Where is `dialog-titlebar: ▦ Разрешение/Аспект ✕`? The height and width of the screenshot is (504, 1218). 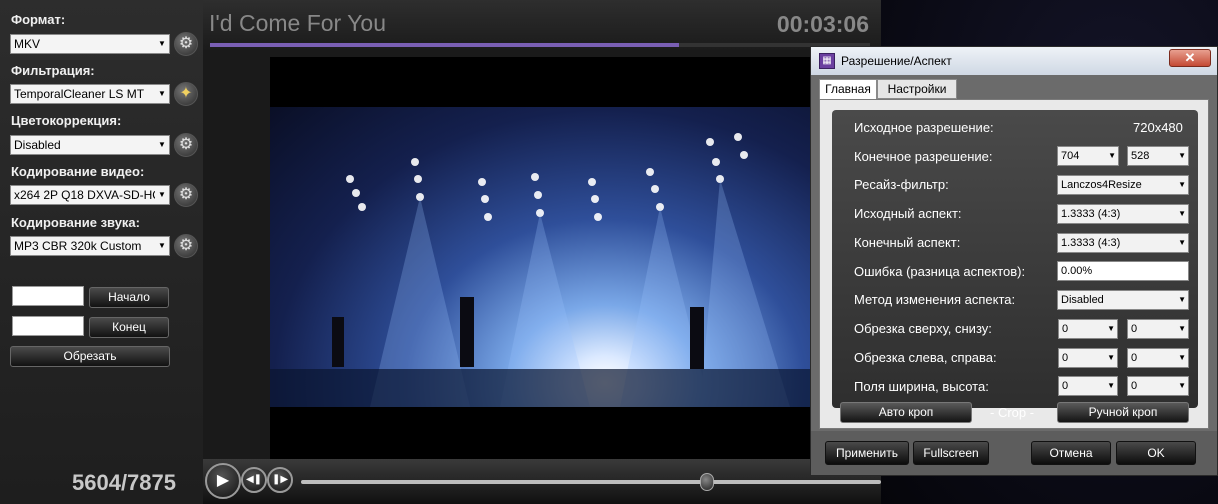 dialog-titlebar: ▦ Разрешение/Аспект ✕ is located at coordinates (1014, 61).